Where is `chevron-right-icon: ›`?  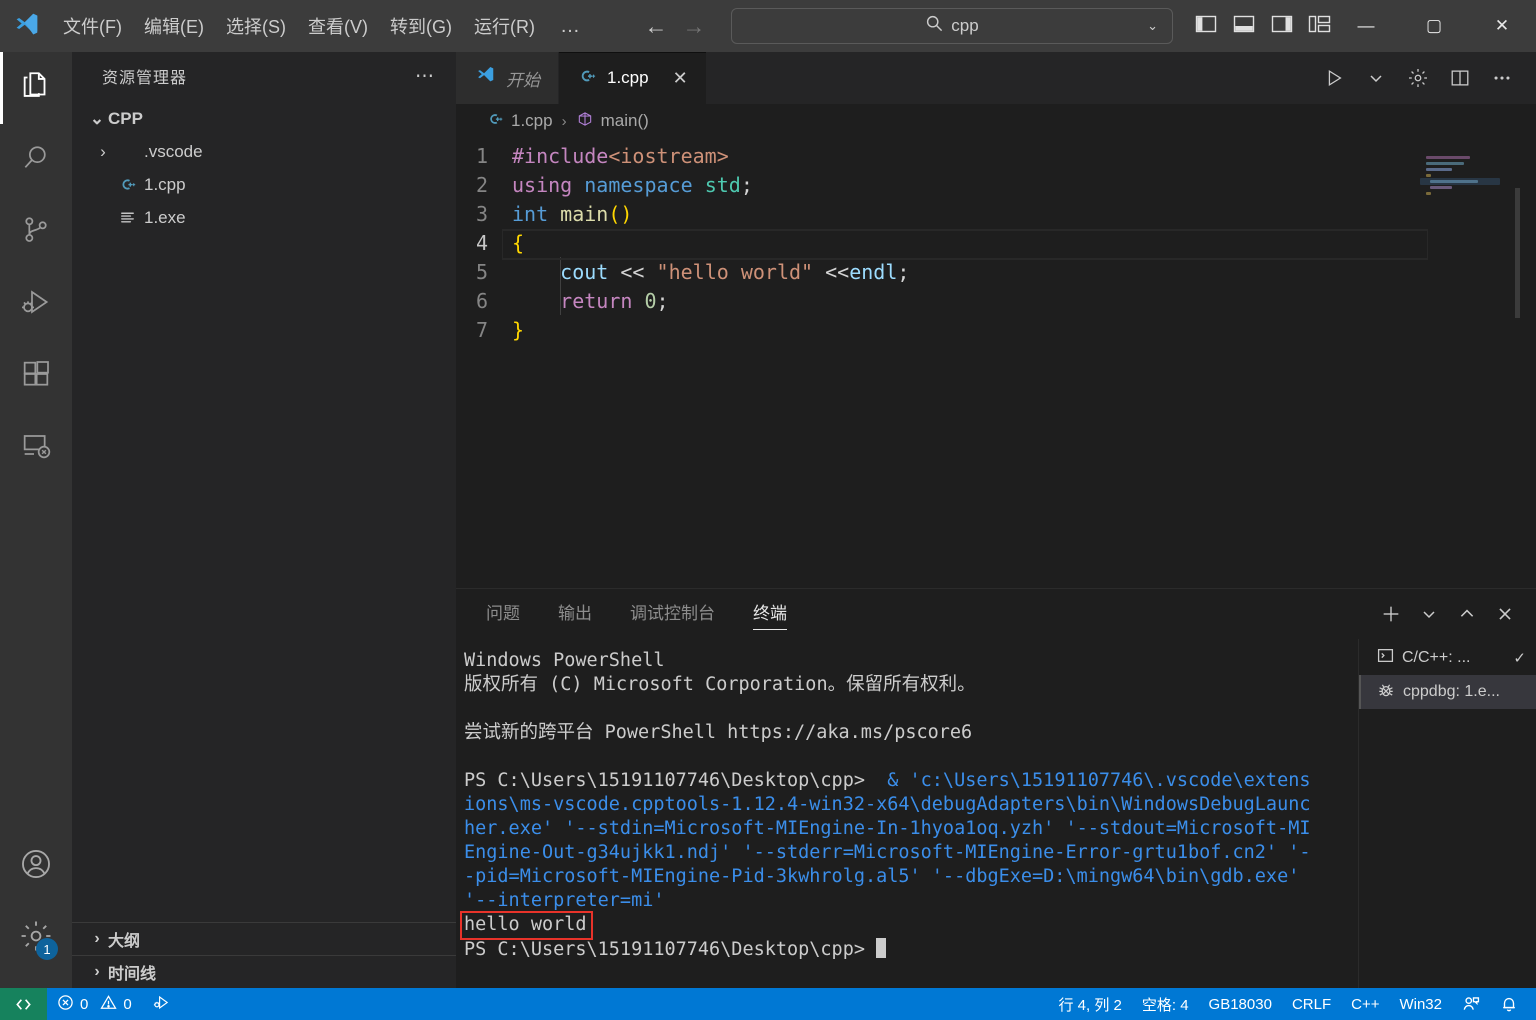 chevron-right-icon: › is located at coordinates (97, 971).